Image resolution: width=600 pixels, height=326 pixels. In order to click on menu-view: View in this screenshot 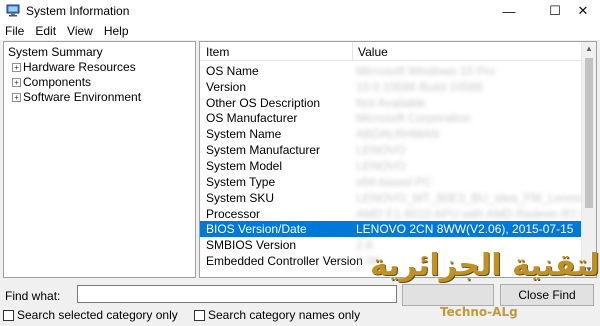, I will do `click(80, 31)`.